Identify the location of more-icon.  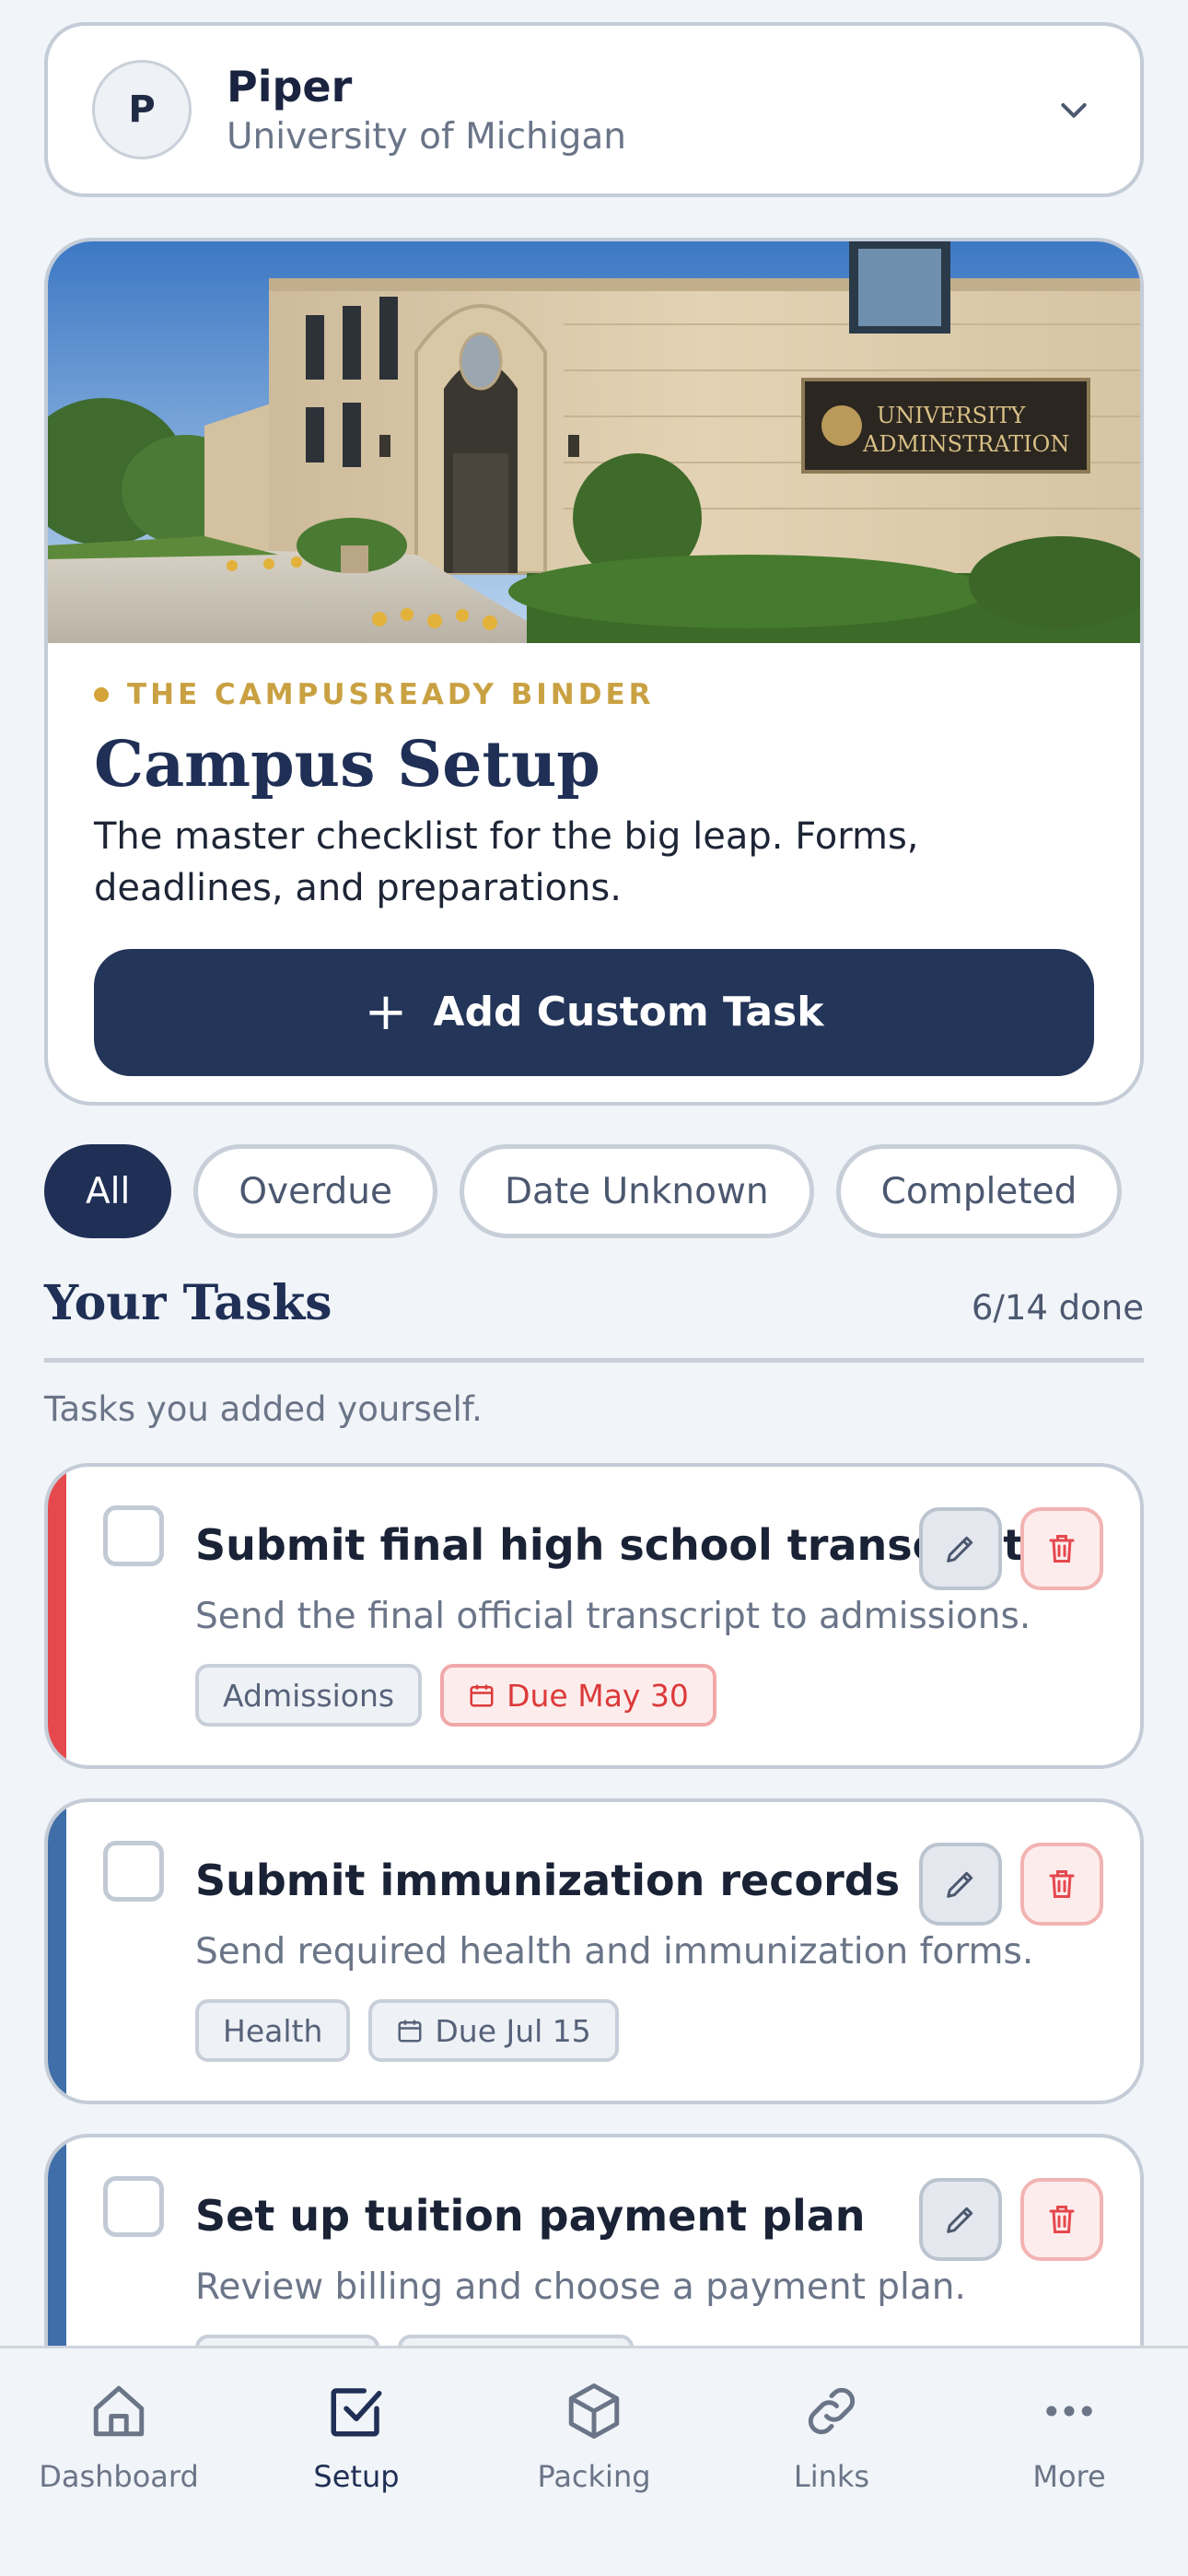
(1069, 2411).